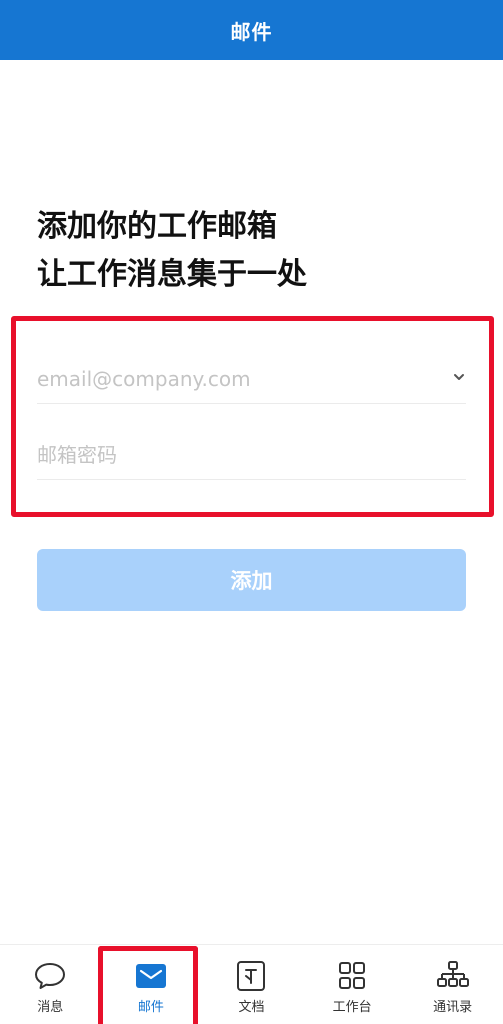  I want to click on org-chart-icon, so click(453, 976).